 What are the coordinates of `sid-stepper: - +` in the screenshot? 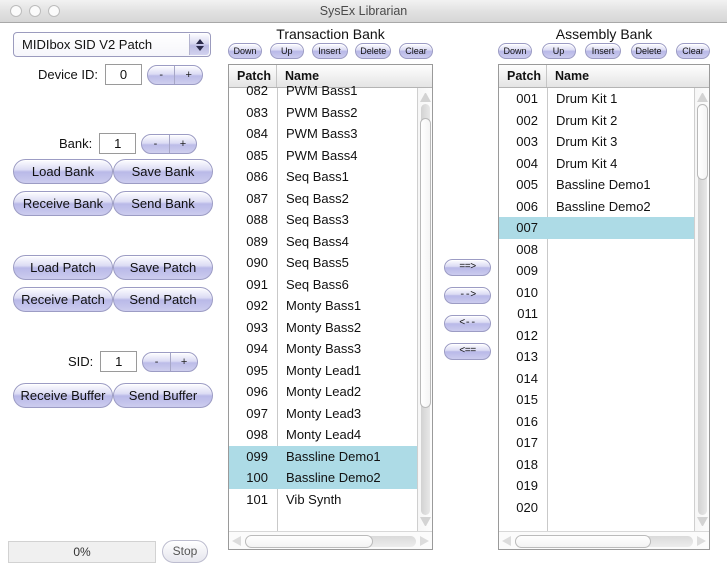 It's located at (170, 361).